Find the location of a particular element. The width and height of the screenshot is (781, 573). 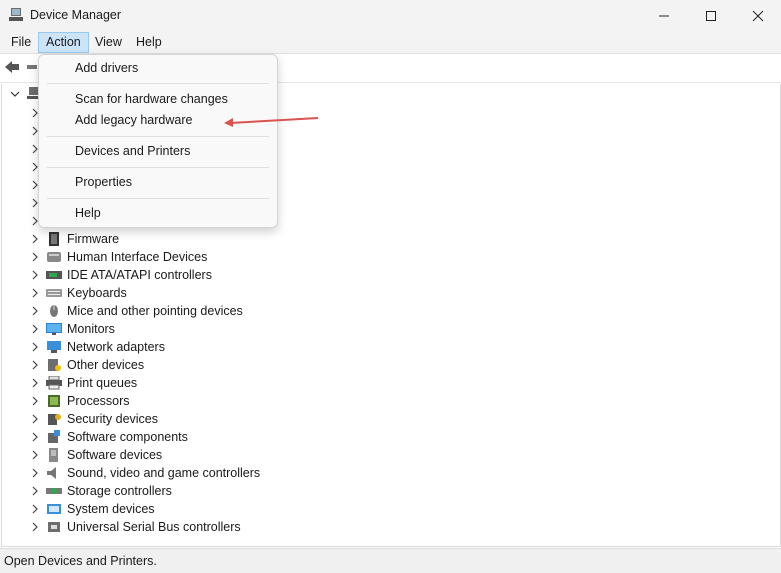

software-device-icon is located at coordinates (53, 455).